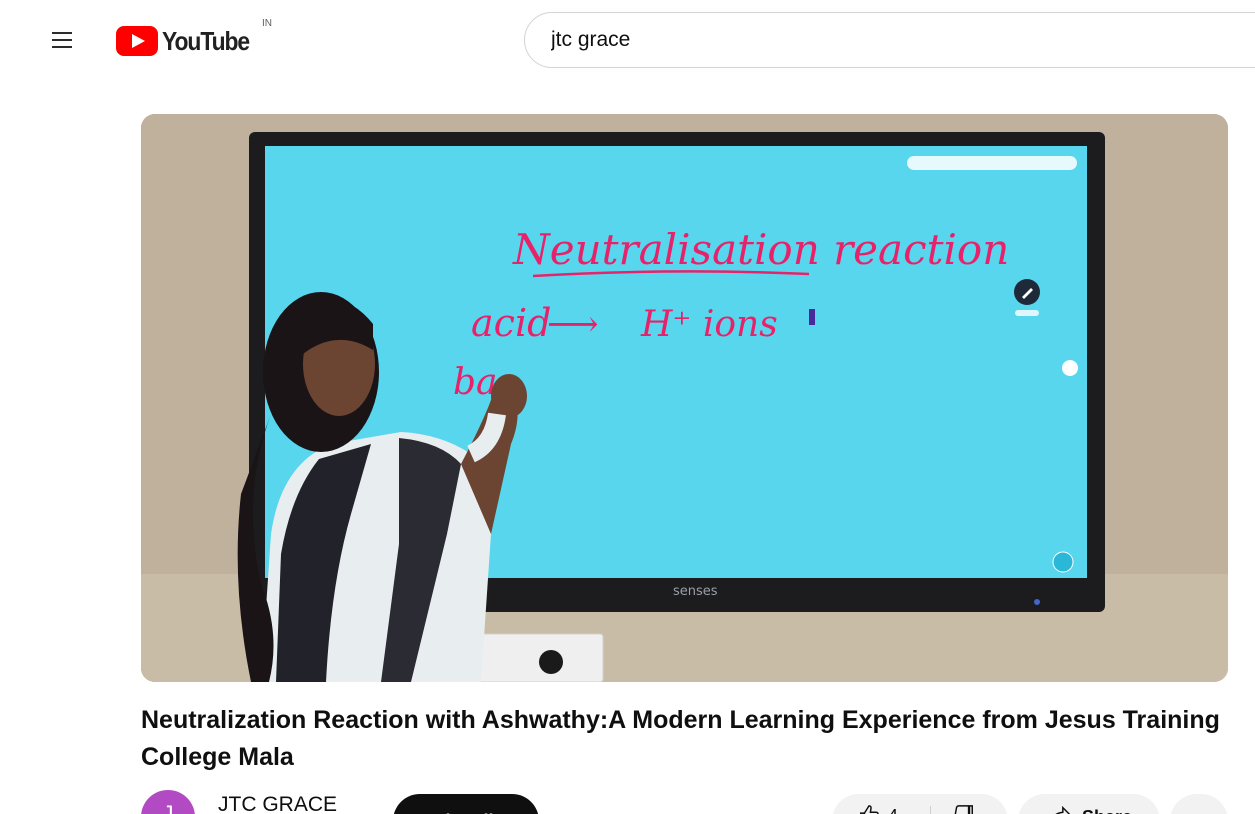 The height and width of the screenshot is (814, 1255). Describe the element at coordinates (573, 324) in the screenshot. I see `board-arrow: ⟶` at that location.